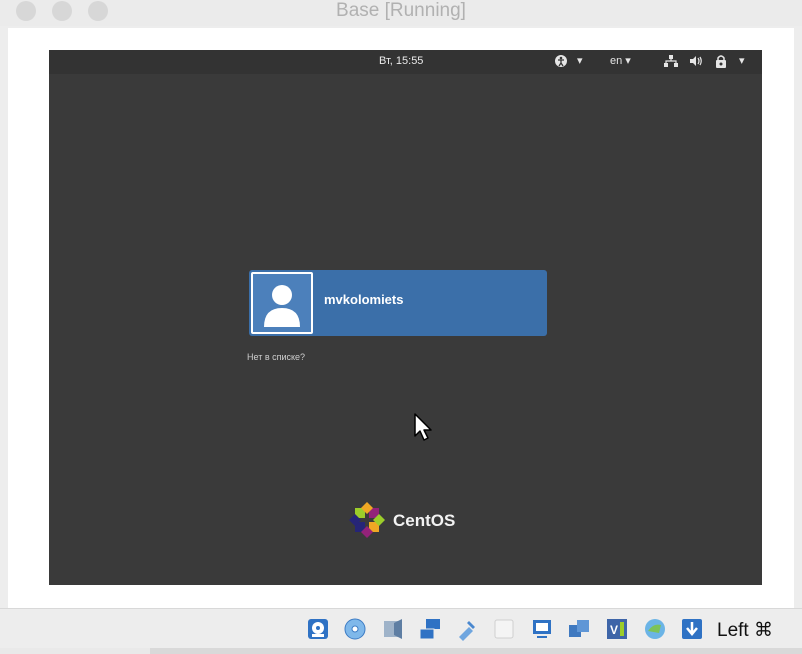 The width and height of the screenshot is (802, 654). I want to click on system-menu-arrow: ▾, so click(742, 60).